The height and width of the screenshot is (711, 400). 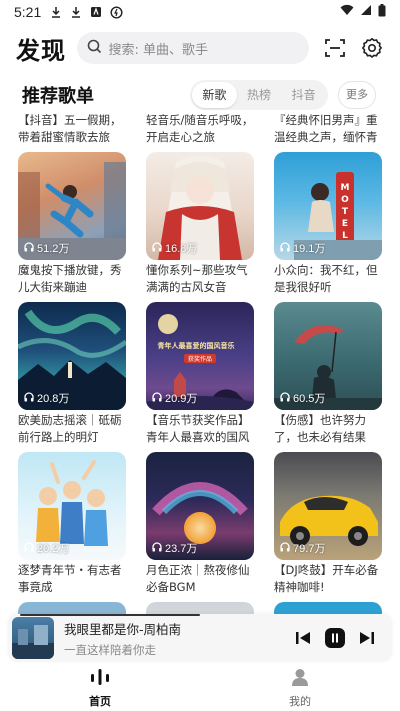 What do you see at coordinates (174, 398) in the screenshot?
I see `play-count: 20.9万` at bounding box center [174, 398].